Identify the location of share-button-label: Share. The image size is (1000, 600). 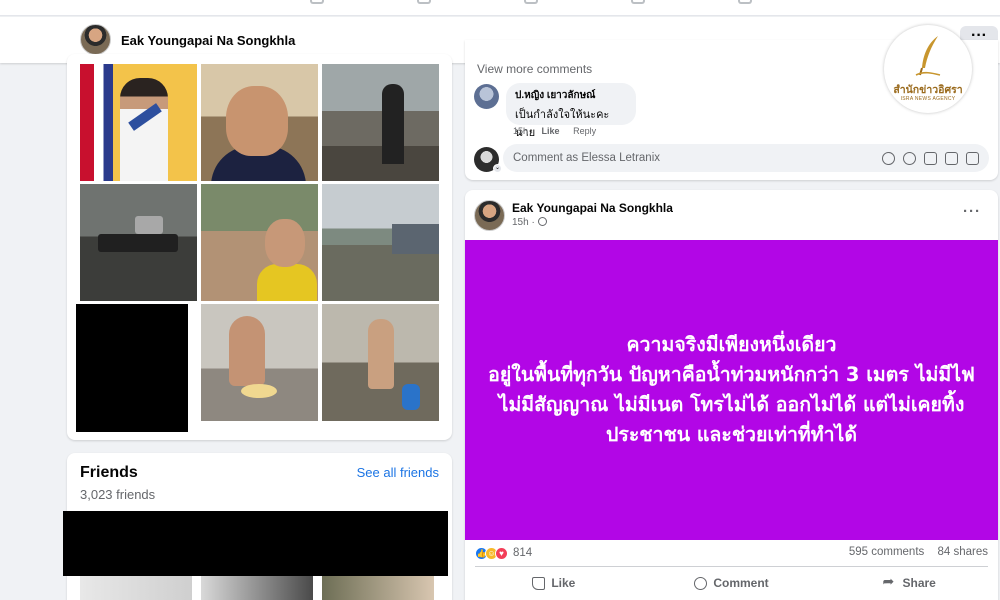
(919, 583).